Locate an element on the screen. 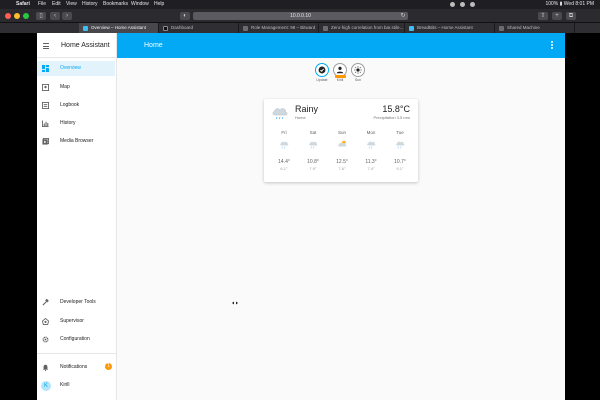  forecast-day: Mon 11.3° 7.4° is located at coordinates (371, 151).